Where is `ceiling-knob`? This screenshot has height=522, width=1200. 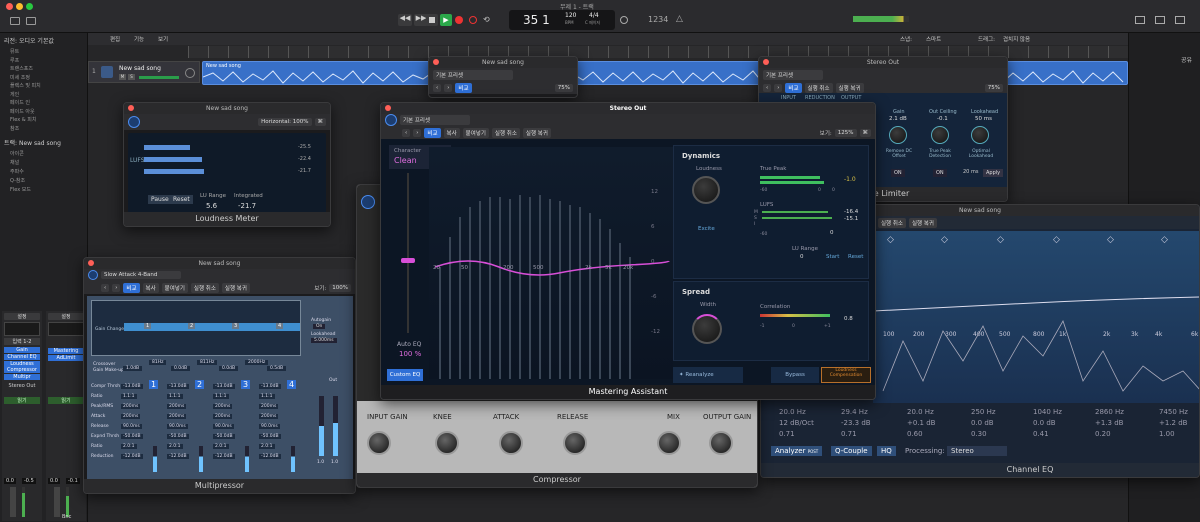 ceiling-knob is located at coordinates (940, 135).